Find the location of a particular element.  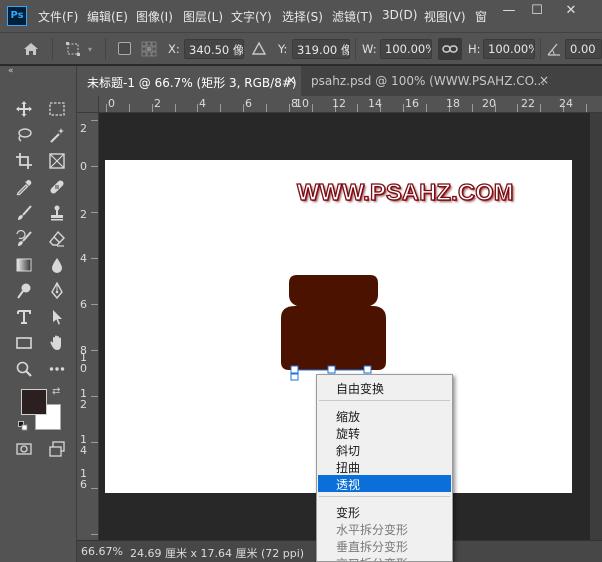

y-label: Y: is located at coordinates (283, 49).